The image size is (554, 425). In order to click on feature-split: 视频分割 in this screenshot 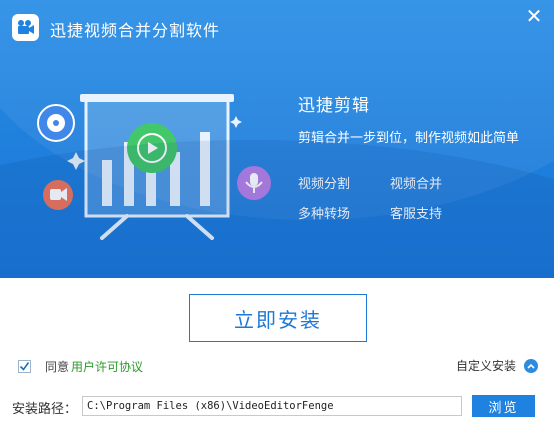, I will do `click(324, 184)`.